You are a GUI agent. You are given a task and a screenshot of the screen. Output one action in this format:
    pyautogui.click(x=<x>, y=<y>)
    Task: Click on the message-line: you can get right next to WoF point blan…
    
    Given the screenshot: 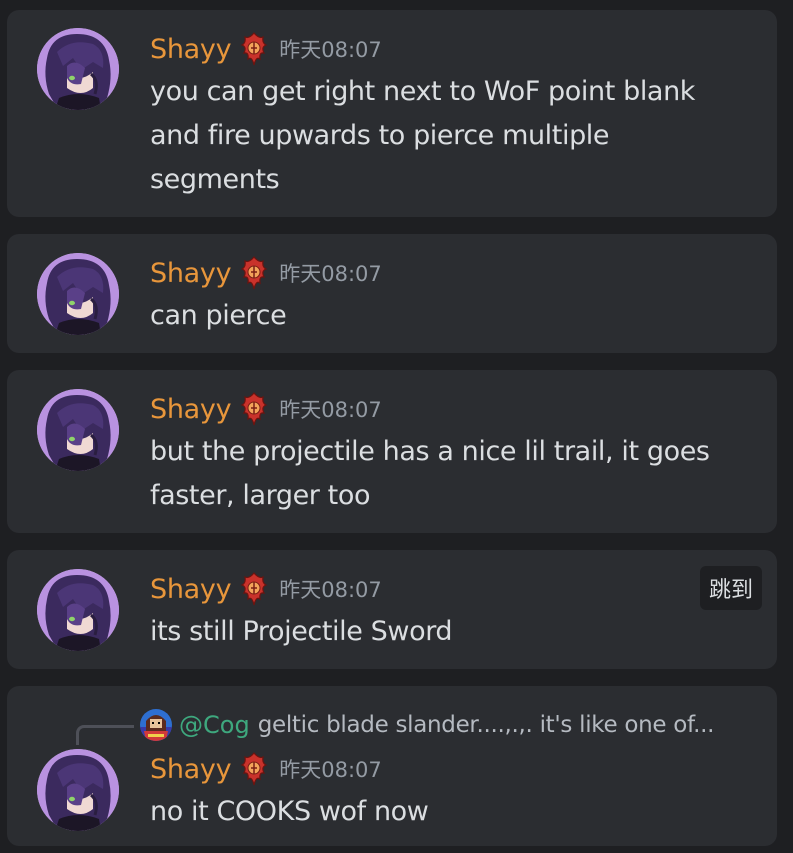 What is the action you would take?
    pyautogui.click(x=423, y=91)
    